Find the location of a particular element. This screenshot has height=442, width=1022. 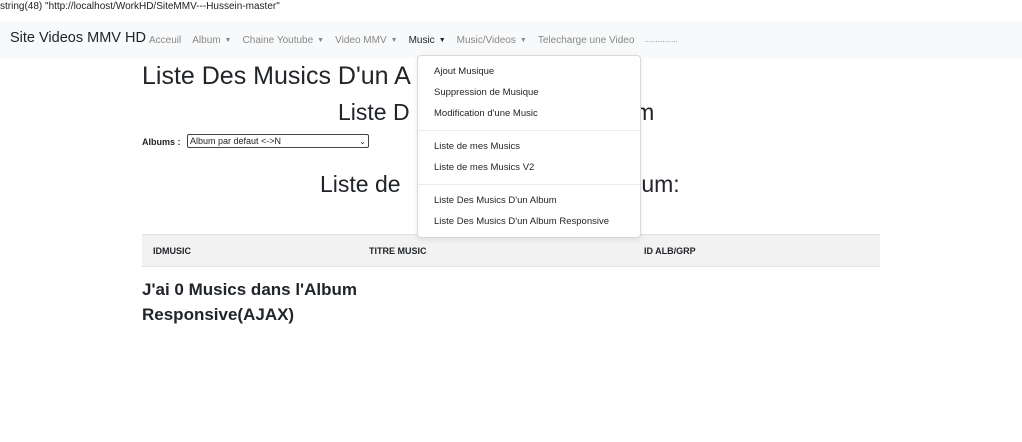

albums-label: Albums : is located at coordinates (161, 142).